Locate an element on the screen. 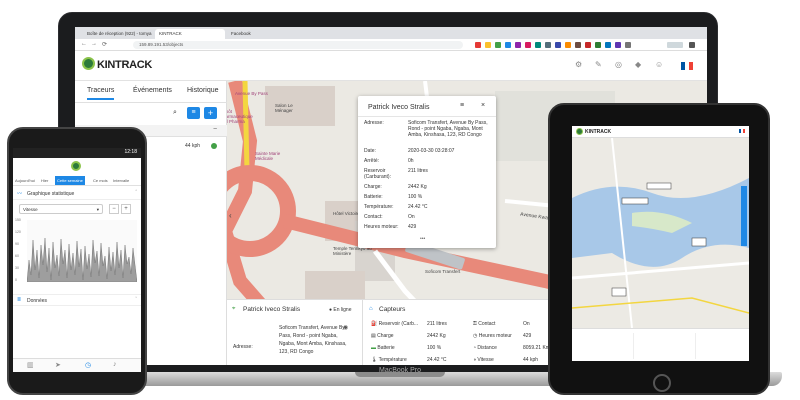 The image size is (800, 400). settings-icon: ⚙ is located at coordinates (578, 64).